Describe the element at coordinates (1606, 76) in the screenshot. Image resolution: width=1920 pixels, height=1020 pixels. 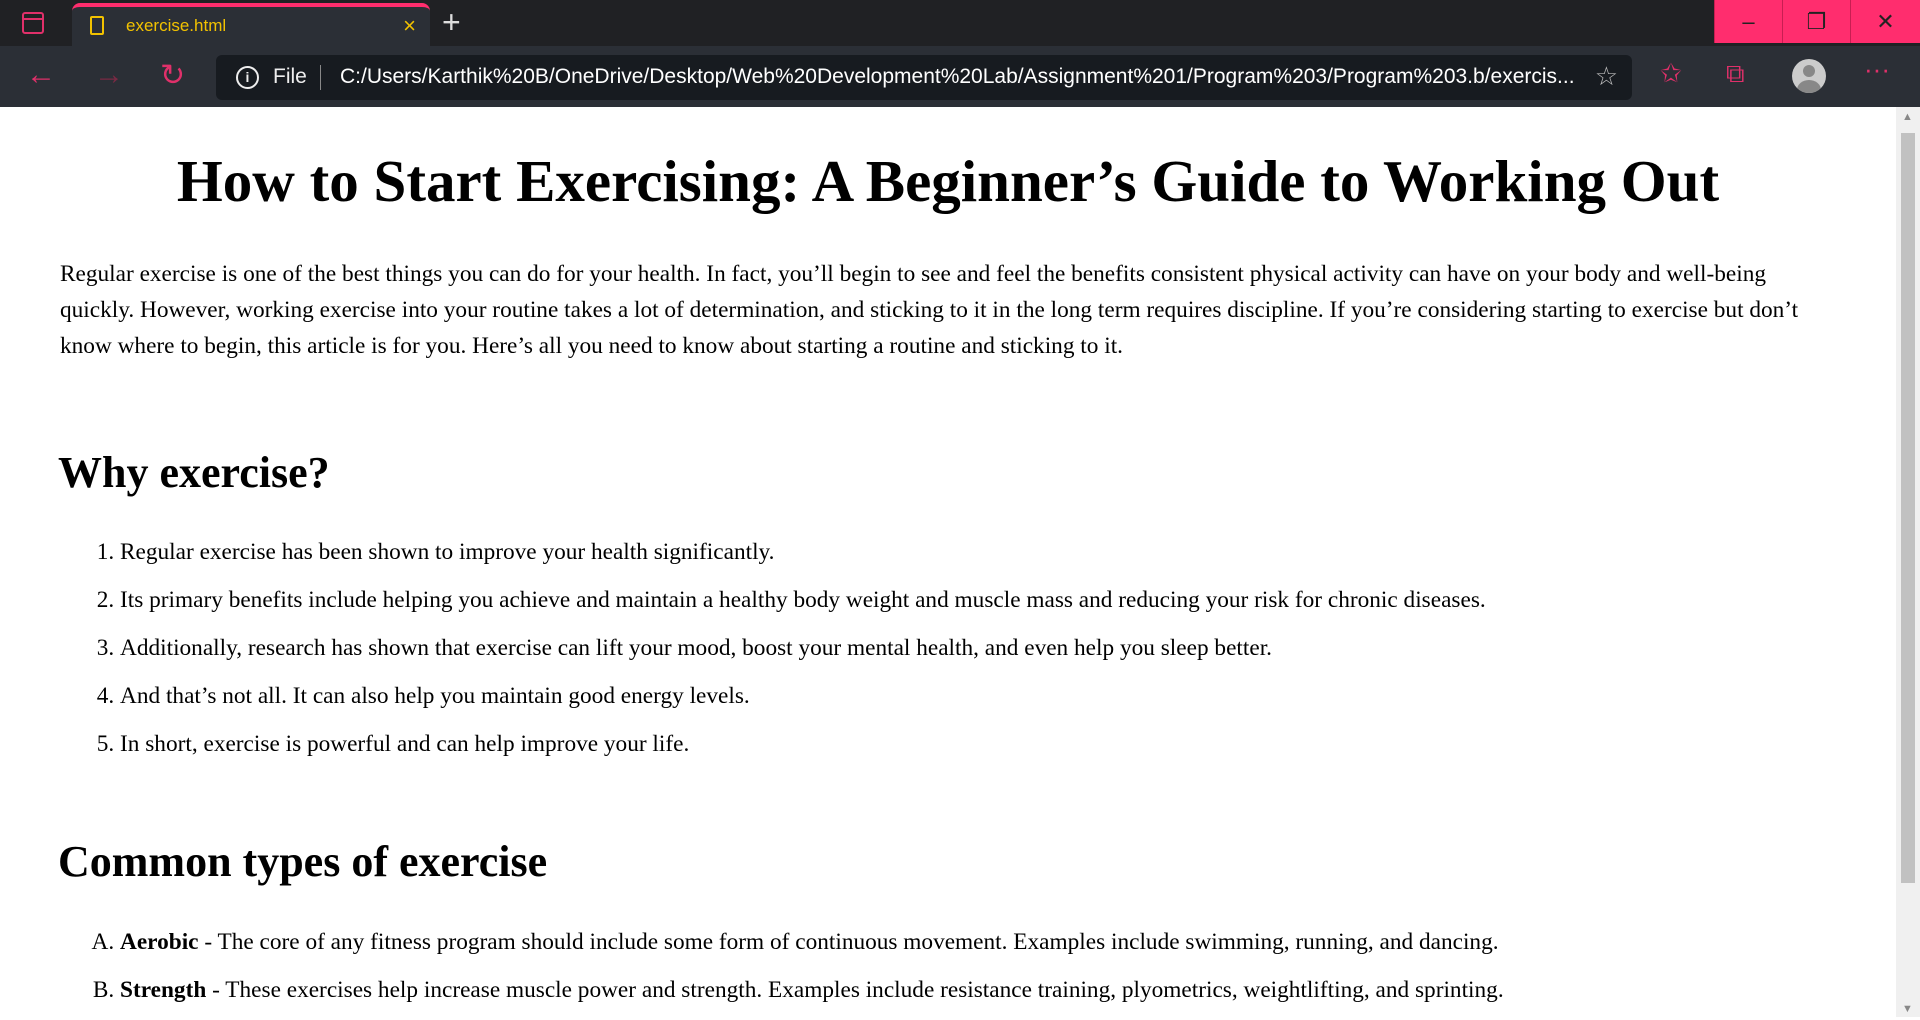
I see `add-favorite-icon: ☆` at that location.